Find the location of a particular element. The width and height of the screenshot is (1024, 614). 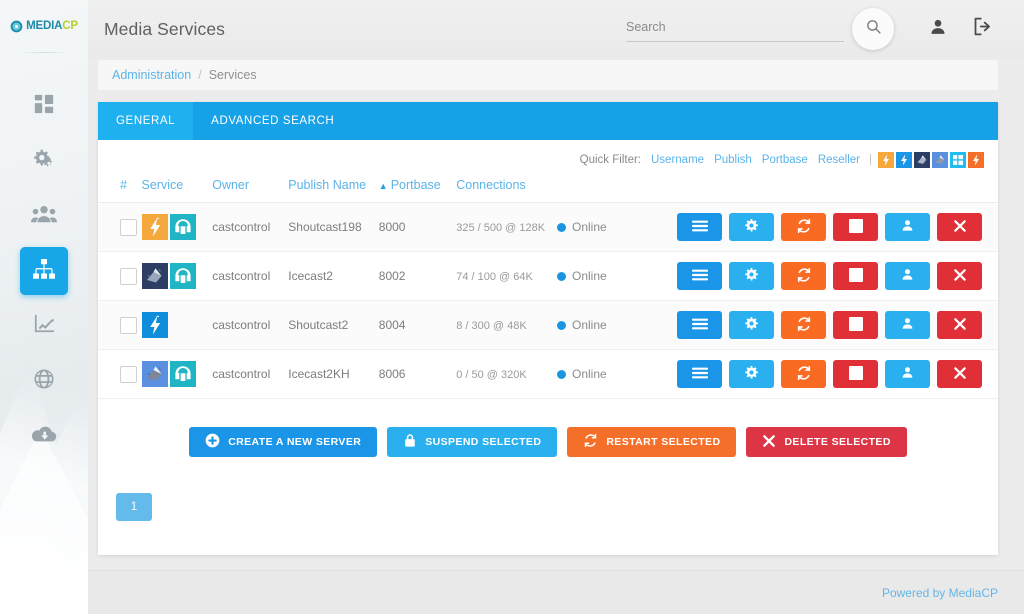

lock-icon is located at coordinates (410, 442).